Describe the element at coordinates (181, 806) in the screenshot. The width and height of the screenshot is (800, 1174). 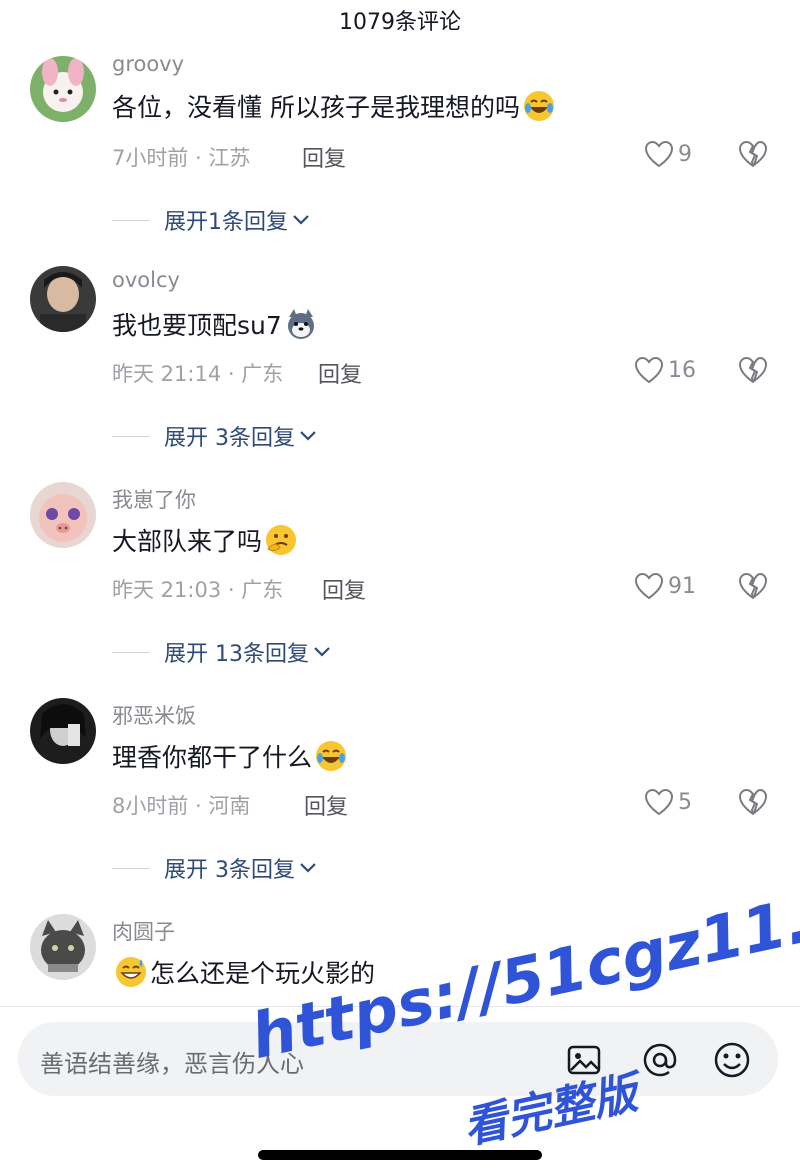
I see `comment-meta: 8小时前 · 河南` at that location.